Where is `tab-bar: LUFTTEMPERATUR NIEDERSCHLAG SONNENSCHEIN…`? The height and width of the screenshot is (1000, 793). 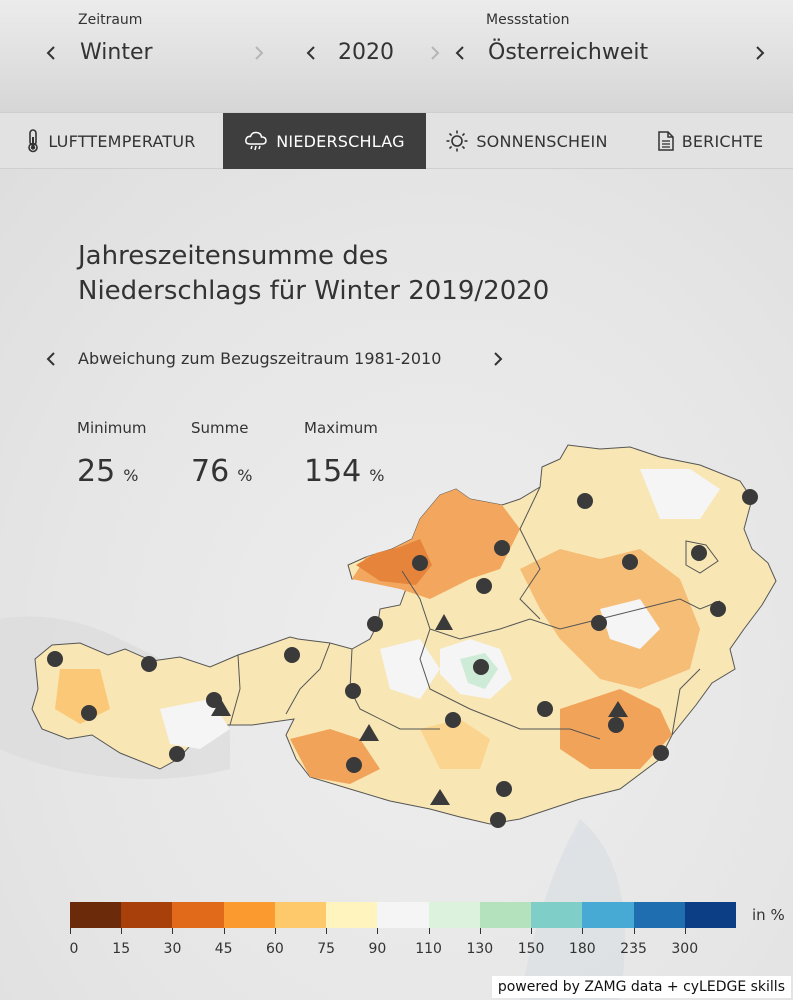 tab-bar: LUFTTEMPERATUR NIEDERSCHLAG SONNENSCHEIN… is located at coordinates (396, 140).